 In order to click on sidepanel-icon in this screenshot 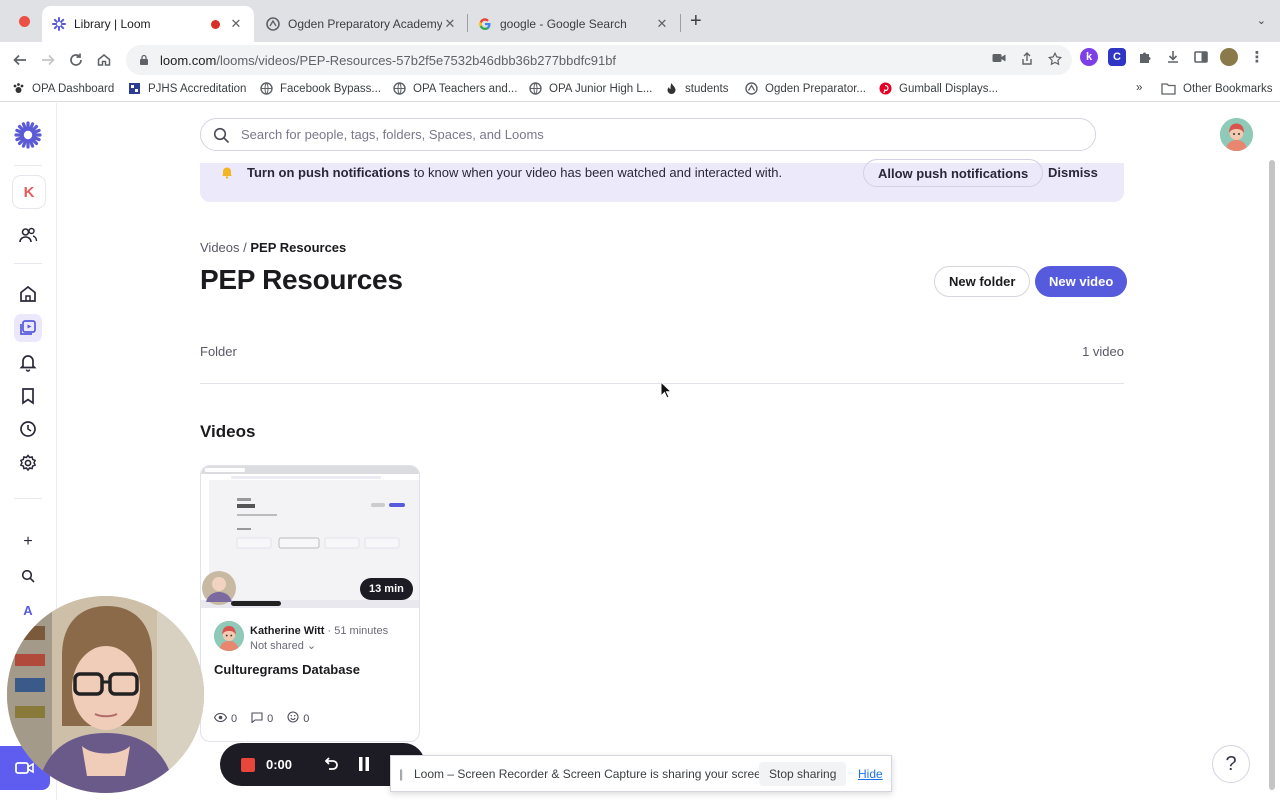, I will do `click(1201, 57)`.